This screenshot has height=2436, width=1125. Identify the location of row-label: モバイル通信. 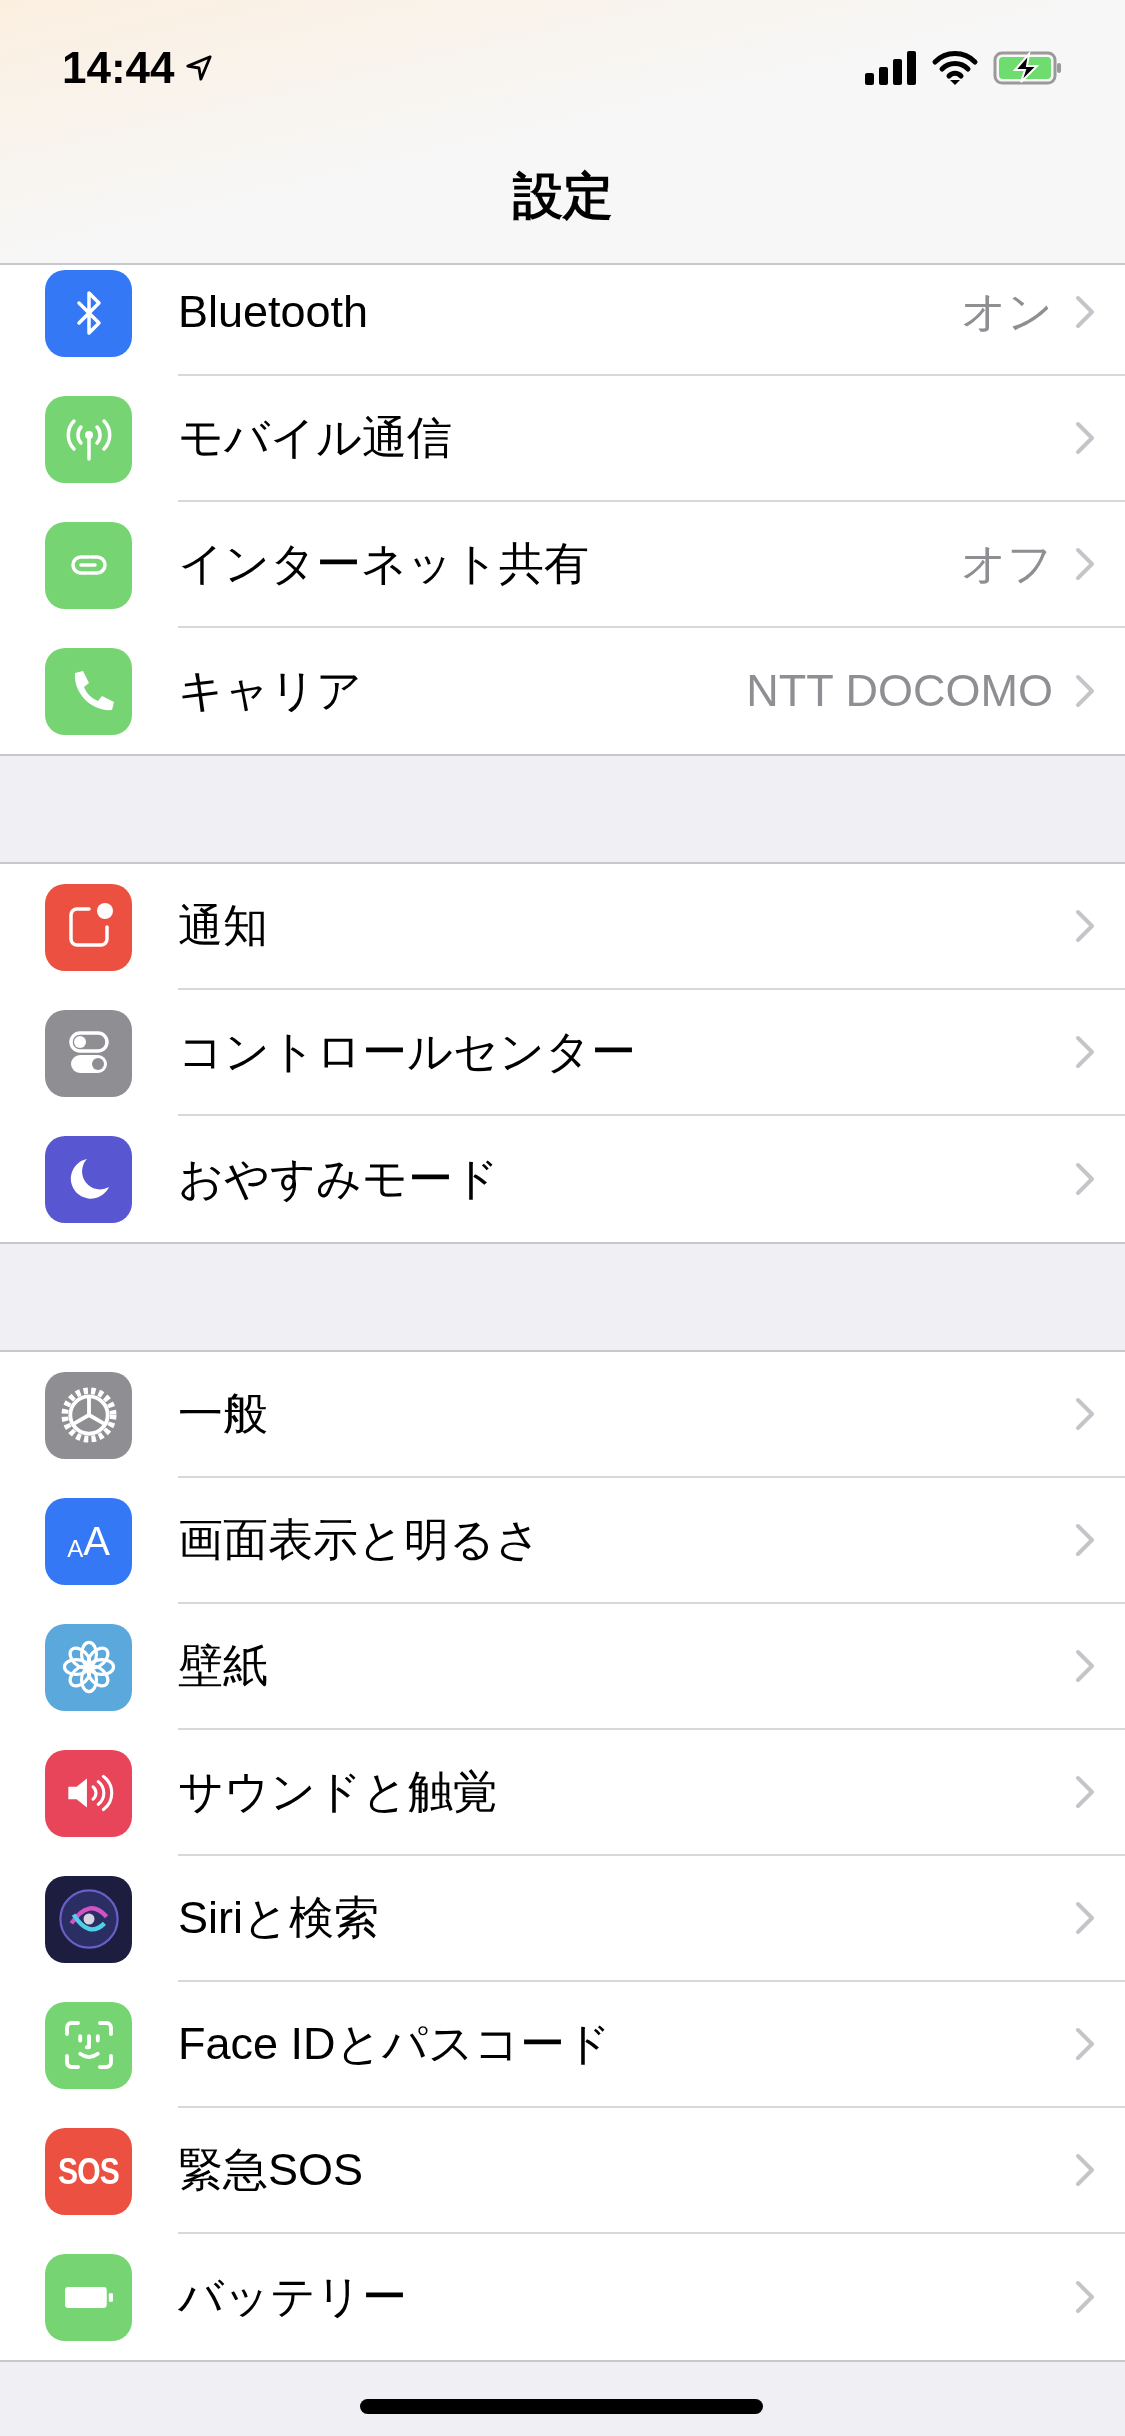
(315, 438).